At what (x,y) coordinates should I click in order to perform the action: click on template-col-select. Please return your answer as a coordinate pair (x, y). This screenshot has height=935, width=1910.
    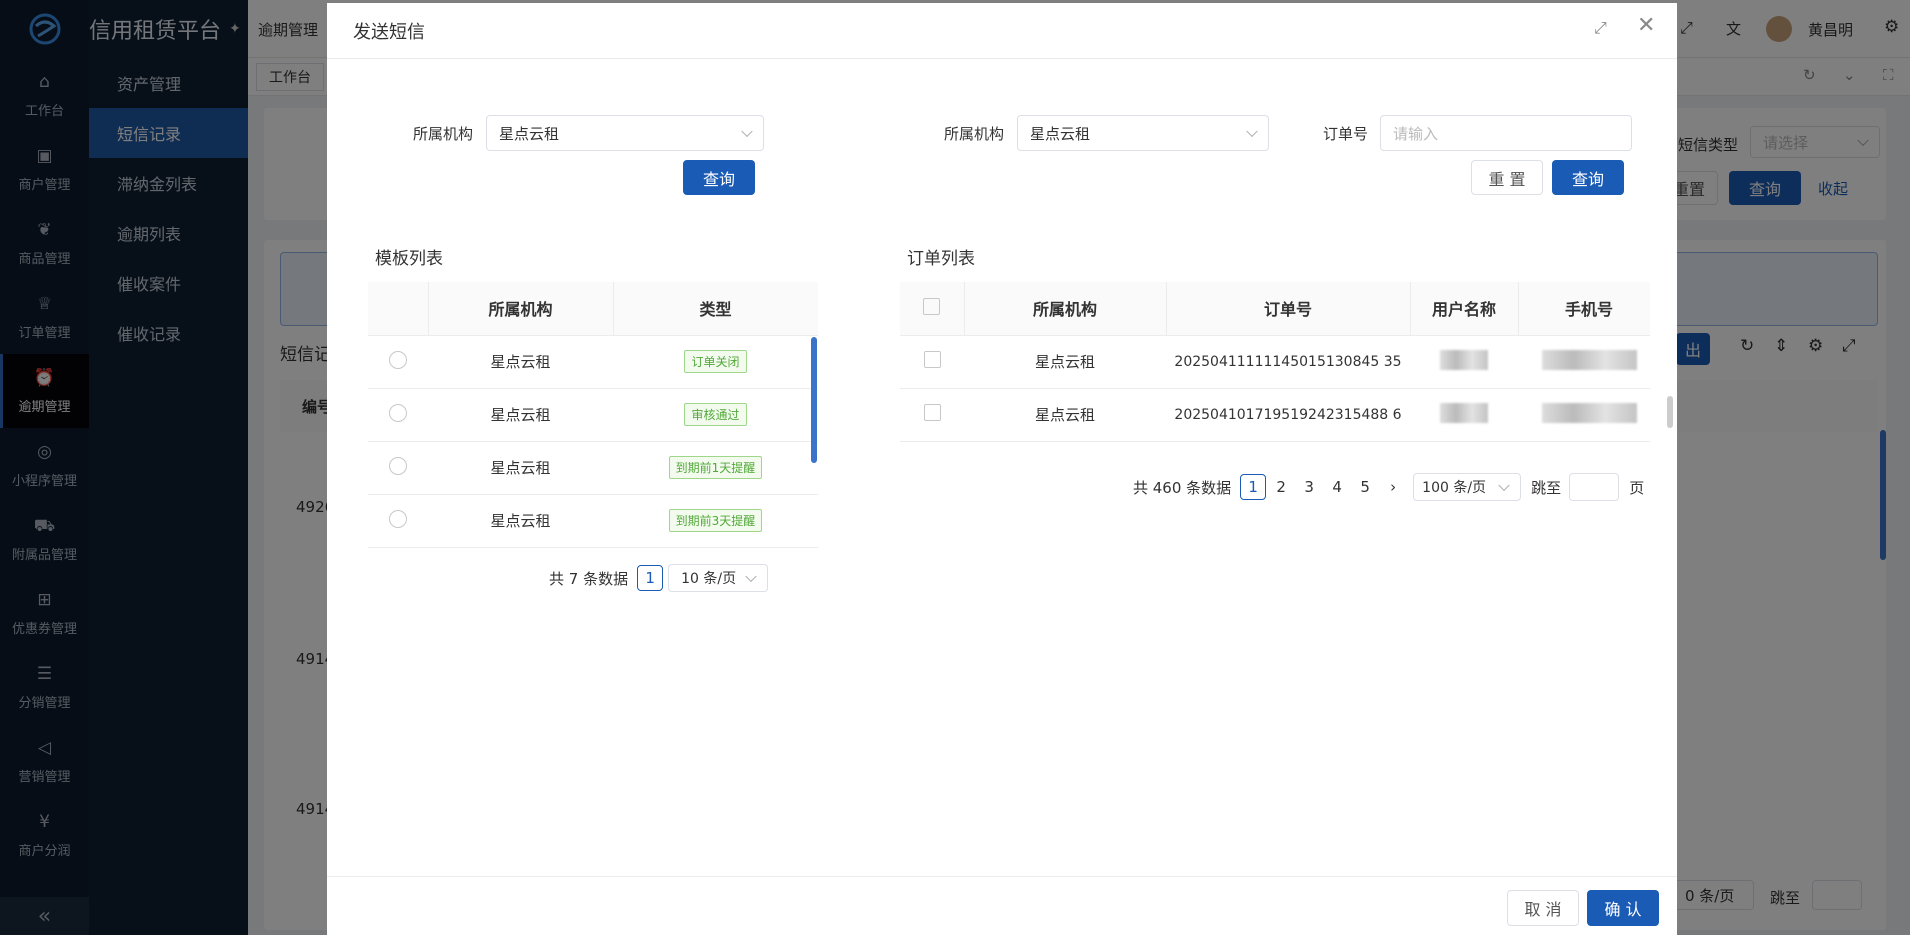
    Looking at the image, I should click on (398, 309).